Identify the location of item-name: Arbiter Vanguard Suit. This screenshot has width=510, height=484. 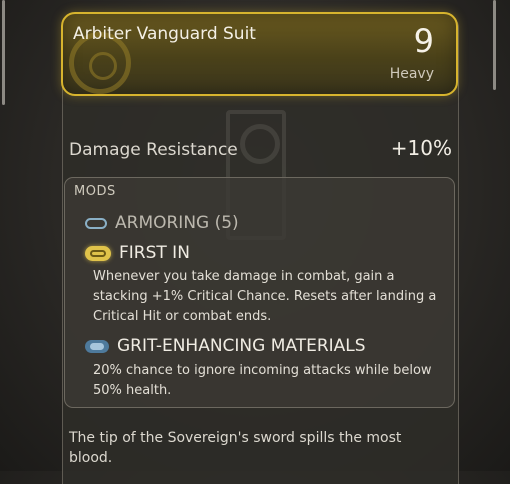
(164, 34).